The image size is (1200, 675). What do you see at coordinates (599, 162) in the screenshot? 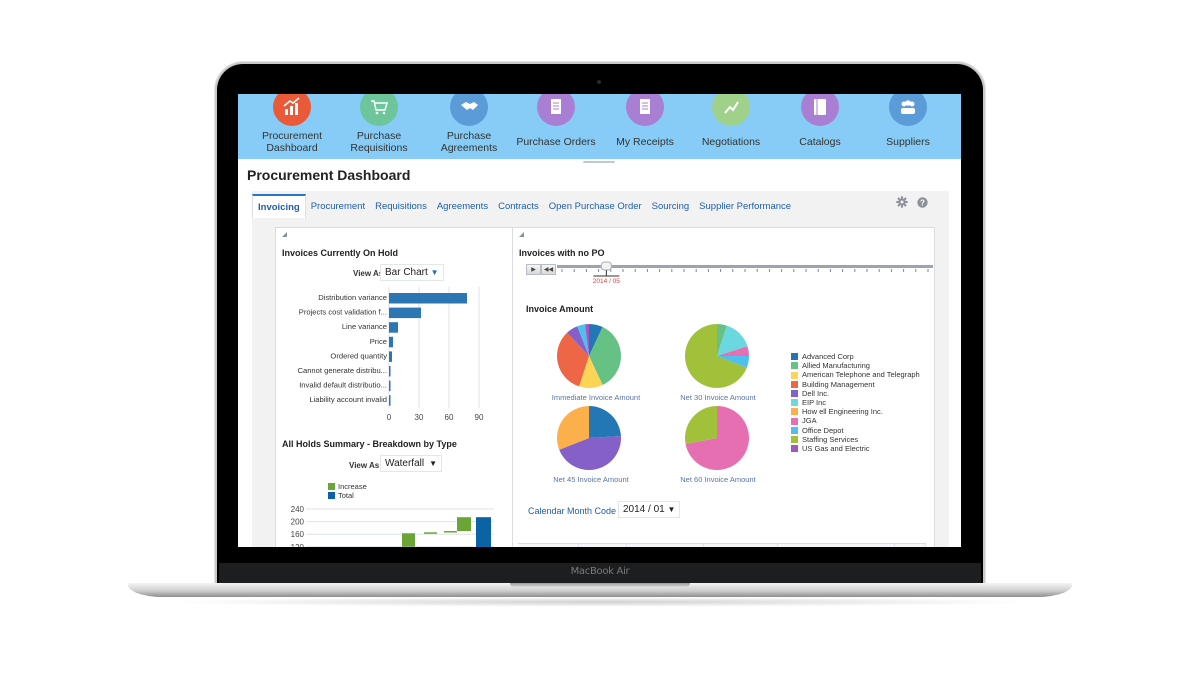
I see `nav-collapse-handle` at bounding box center [599, 162].